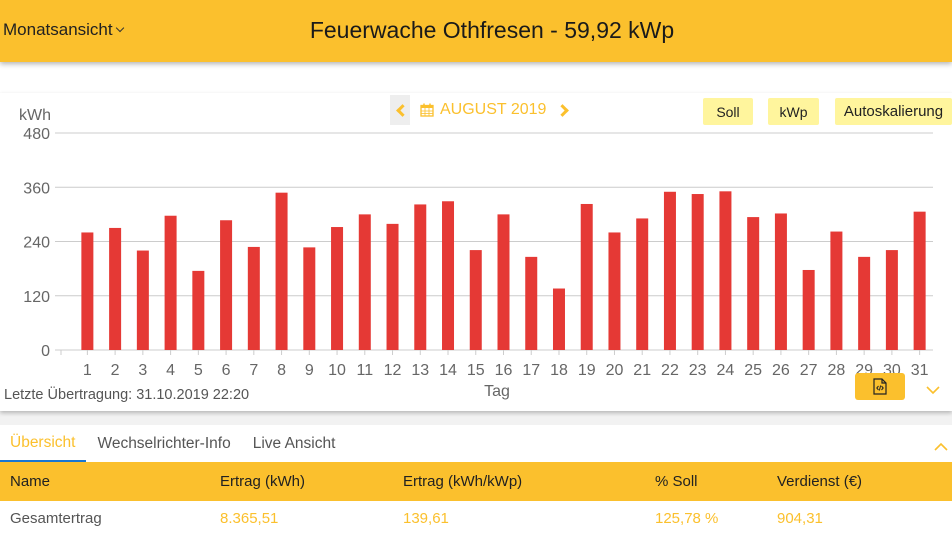 The image size is (952, 536). I want to click on chevron-right-icon, so click(562, 110).